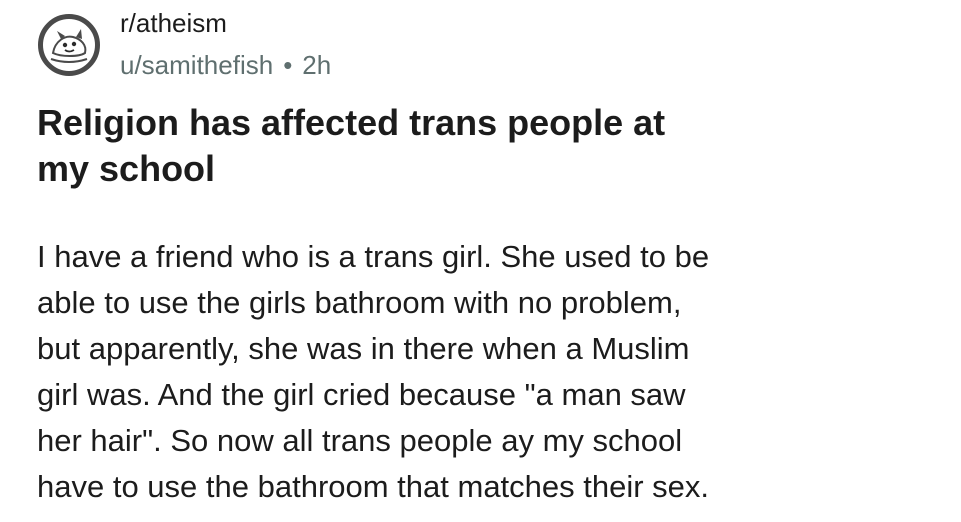  Describe the element at coordinates (225, 43) in the screenshot. I see `post-meta: r/atheism u/samithefish • 2h` at that location.